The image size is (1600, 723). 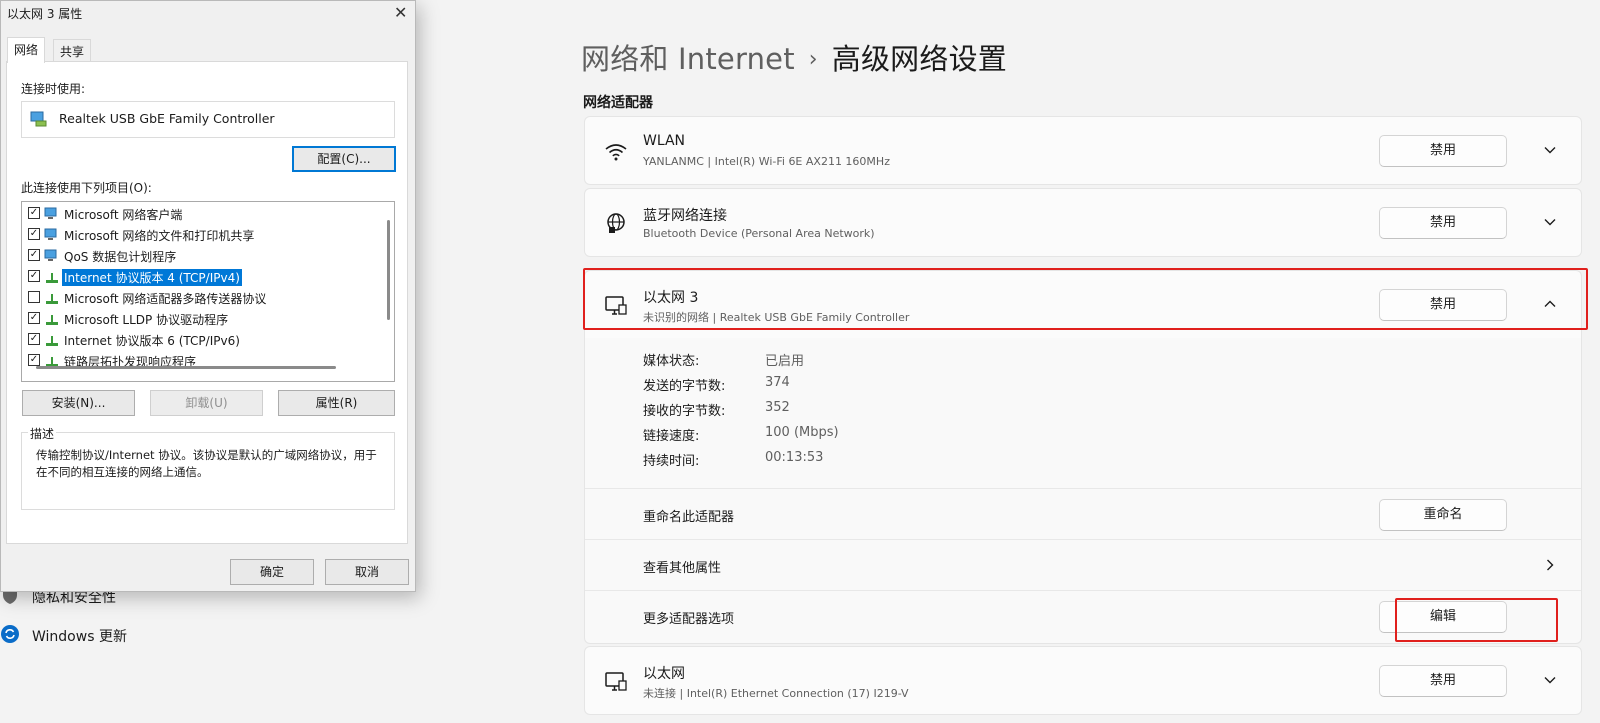 What do you see at coordinates (72, 50) in the screenshot?
I see `tab-sharing: 共享` at bounding box center [72, 50].